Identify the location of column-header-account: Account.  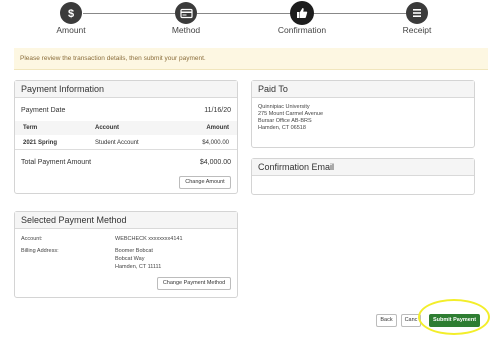
(107, 128).